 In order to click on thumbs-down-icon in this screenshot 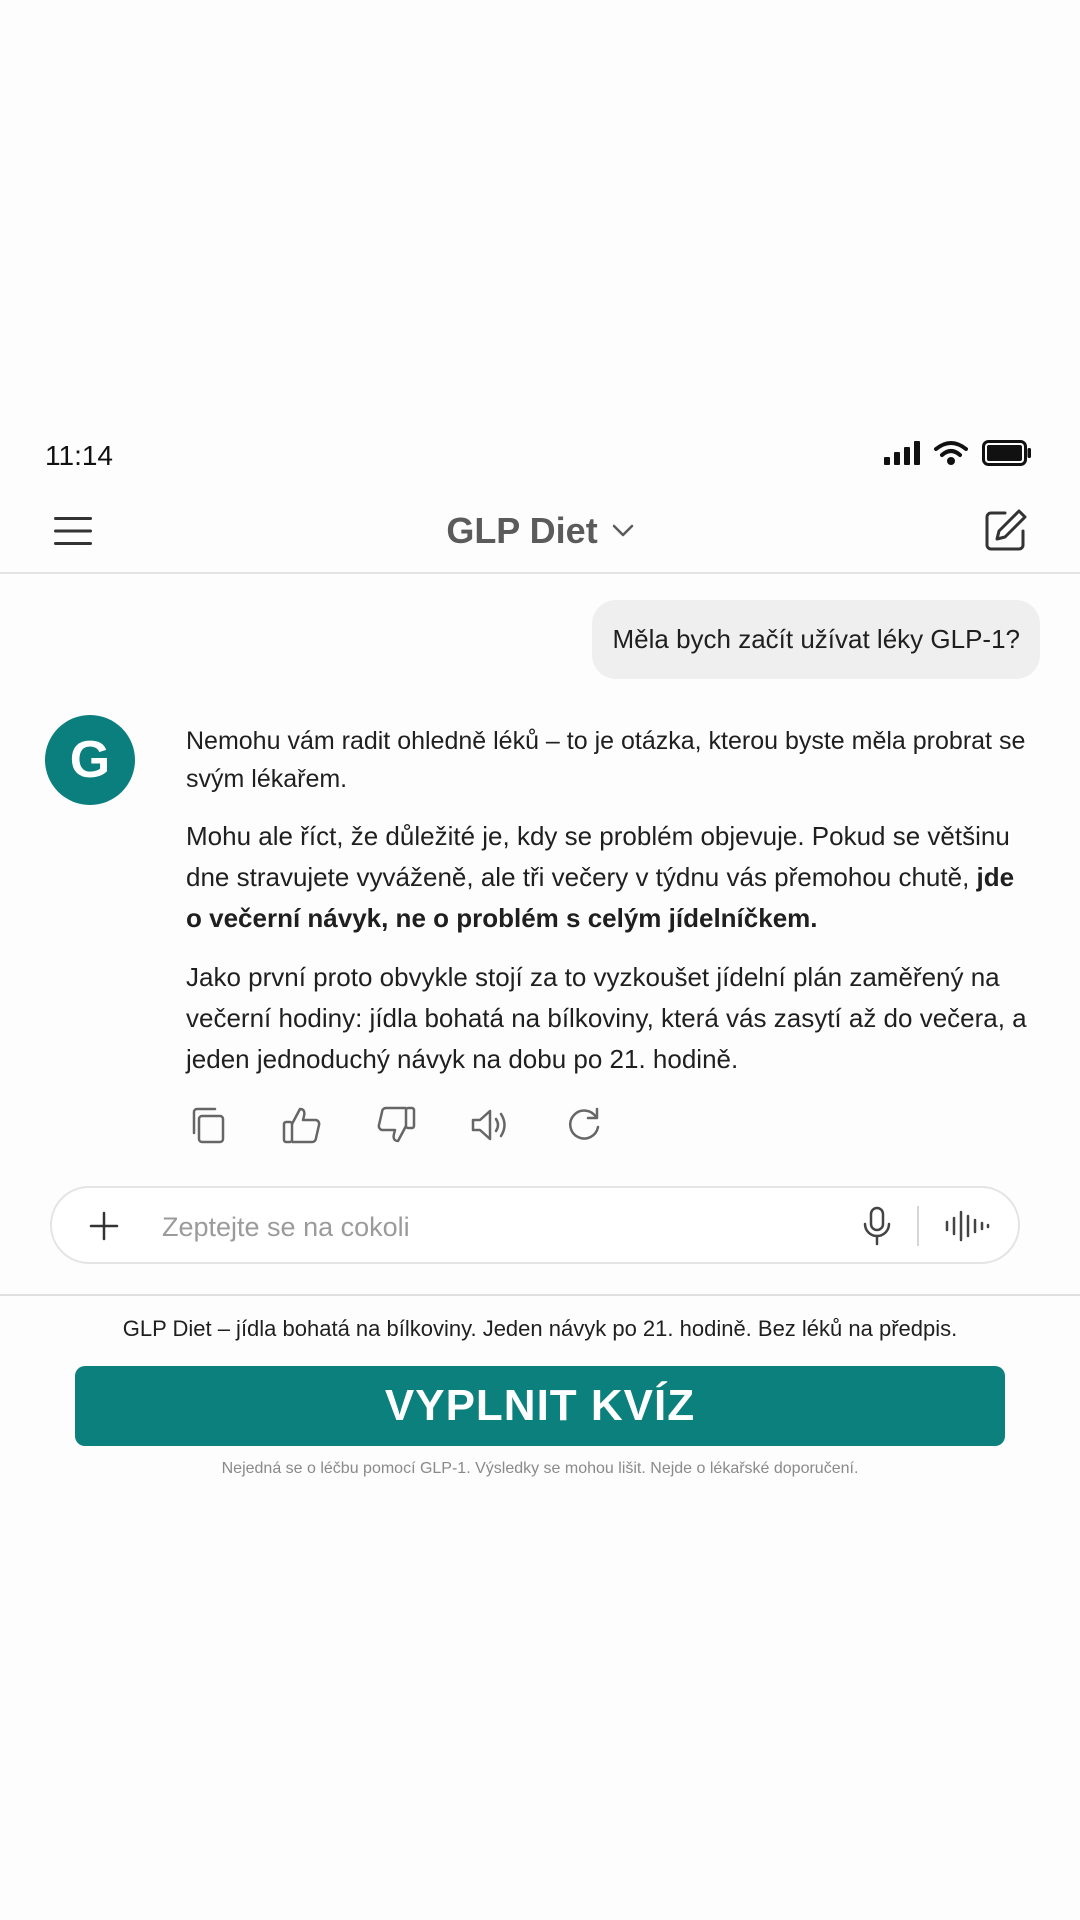, I will do `click(396, 1124)`.